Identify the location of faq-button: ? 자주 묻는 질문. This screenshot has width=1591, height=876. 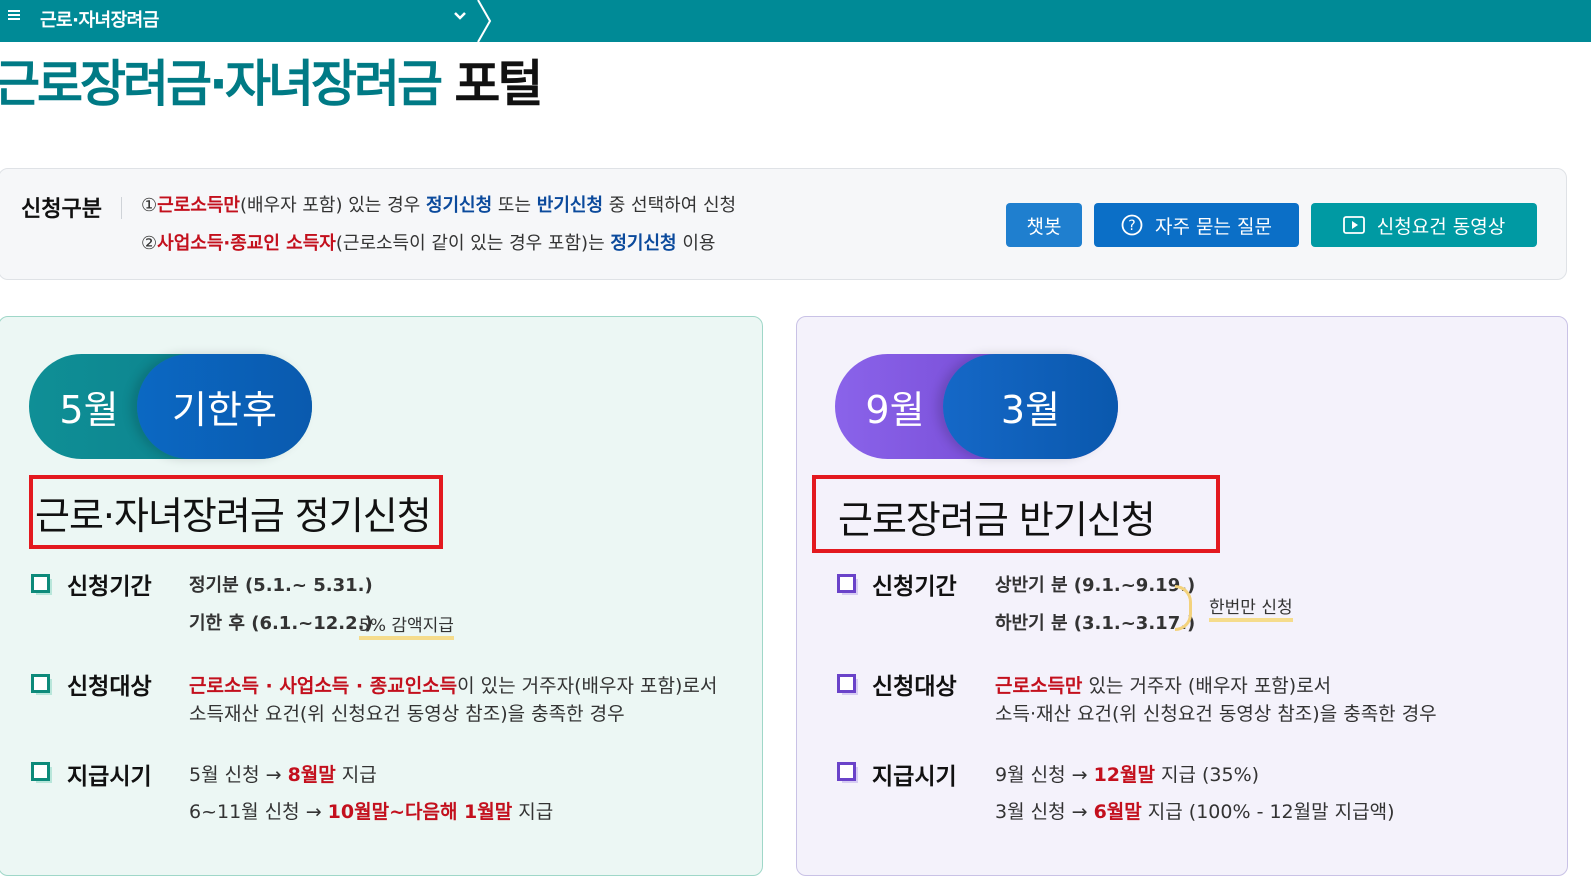
(1196, 225).